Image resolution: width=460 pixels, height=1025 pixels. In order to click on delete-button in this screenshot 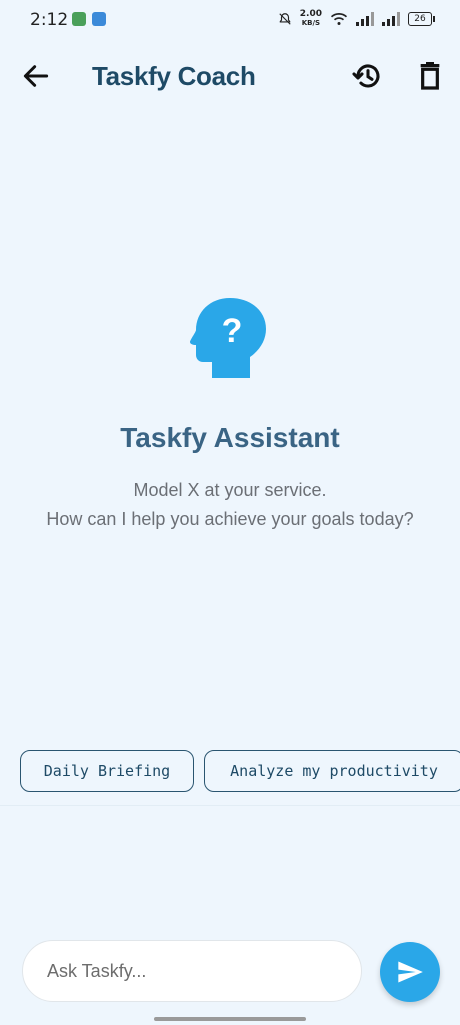, I will do `click(430, 76)`.